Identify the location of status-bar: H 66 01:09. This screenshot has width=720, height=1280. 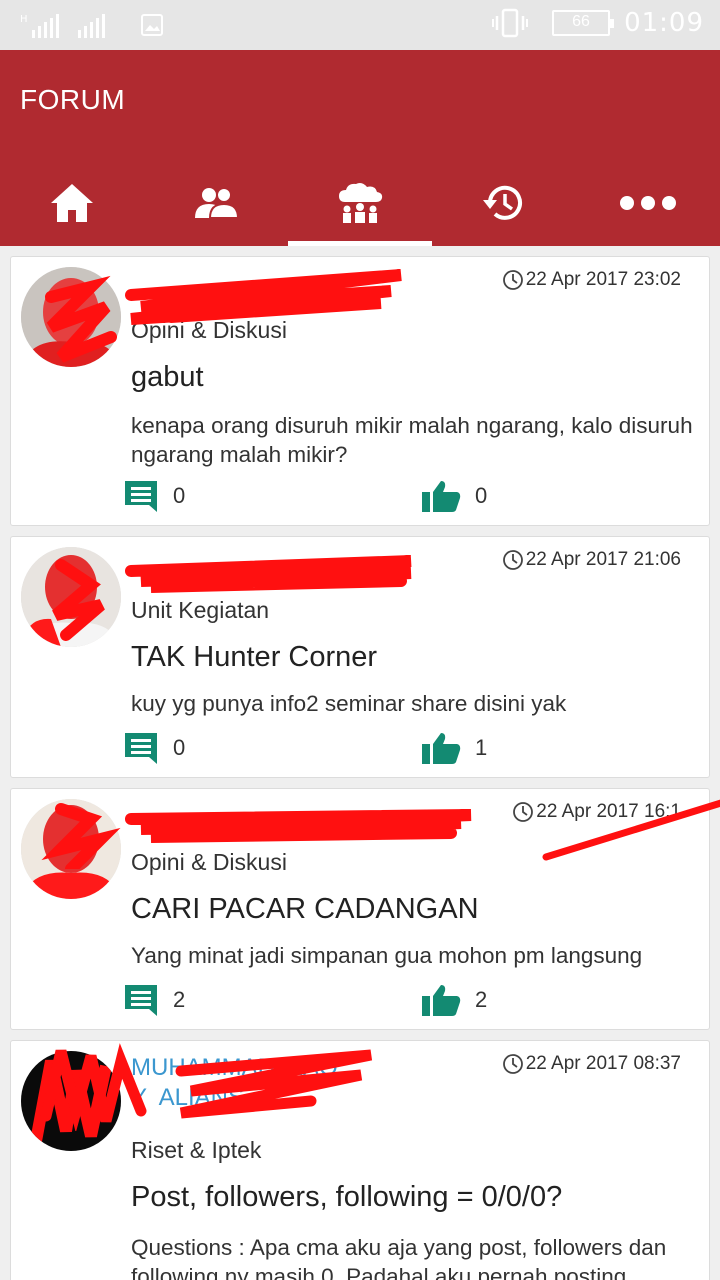
(360, 25).